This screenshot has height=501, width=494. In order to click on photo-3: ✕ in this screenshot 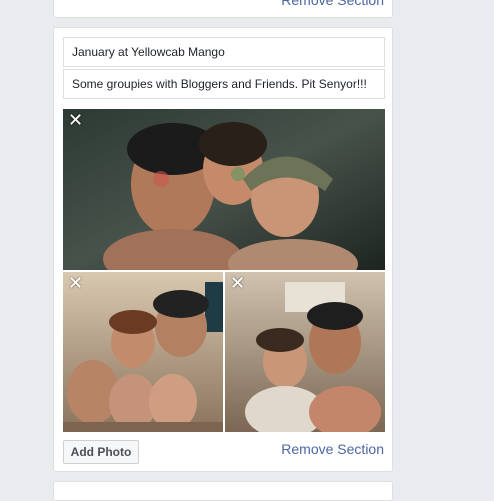, I will do `click(305, 352)`.